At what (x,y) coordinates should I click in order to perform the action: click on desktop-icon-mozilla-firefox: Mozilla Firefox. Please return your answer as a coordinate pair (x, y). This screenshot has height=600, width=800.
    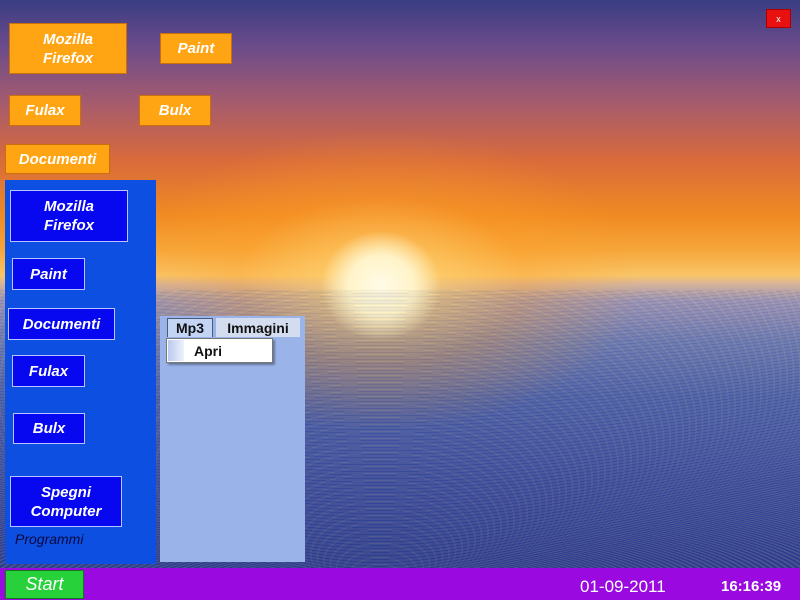
    Looking at the image, I should click on (68, 48).